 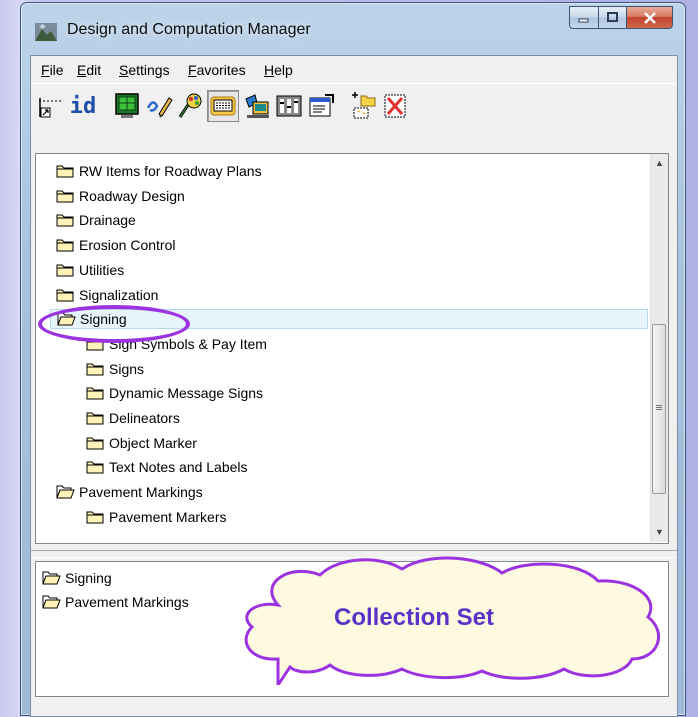 I want to click on keyboard-icon, so click(x=223, y=106).